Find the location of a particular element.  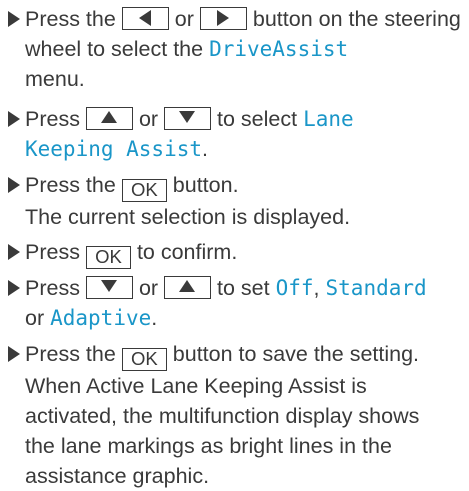

step-5-text-b: or is located at coordinates (148, 288).